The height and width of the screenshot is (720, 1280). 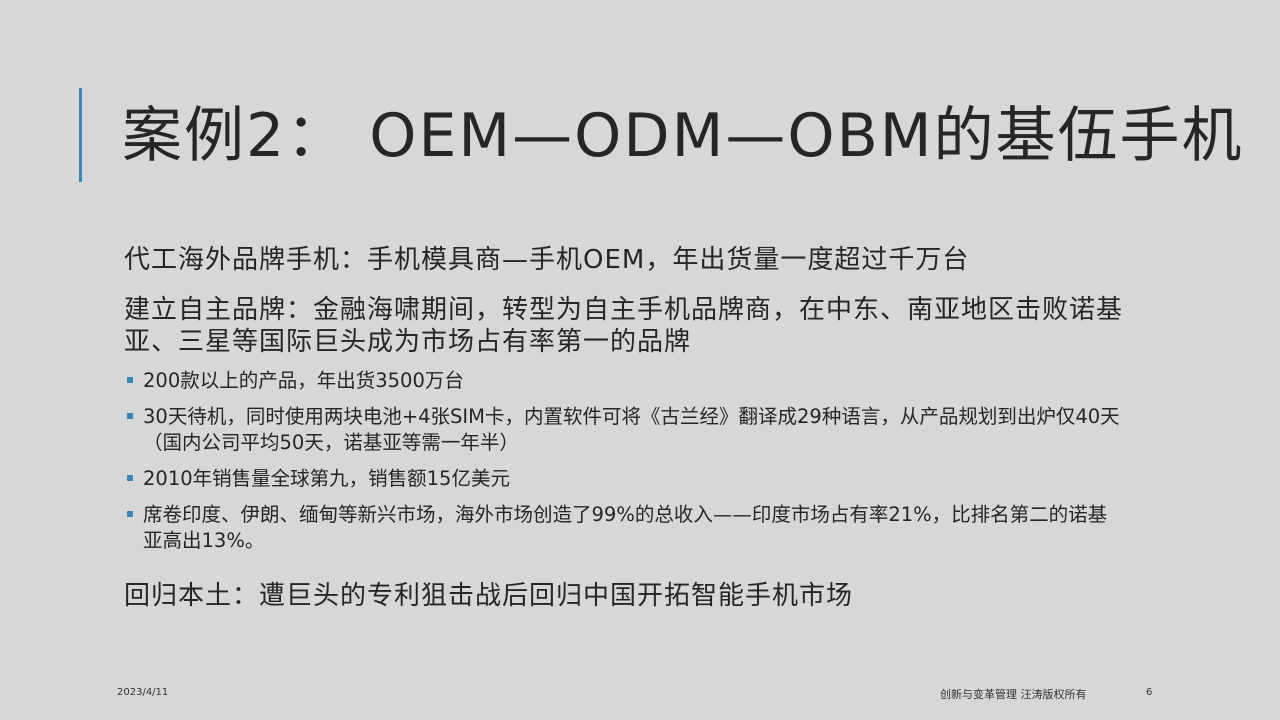 I want to click on footer-date: 2023/4/11, so click(x=143, y=692).